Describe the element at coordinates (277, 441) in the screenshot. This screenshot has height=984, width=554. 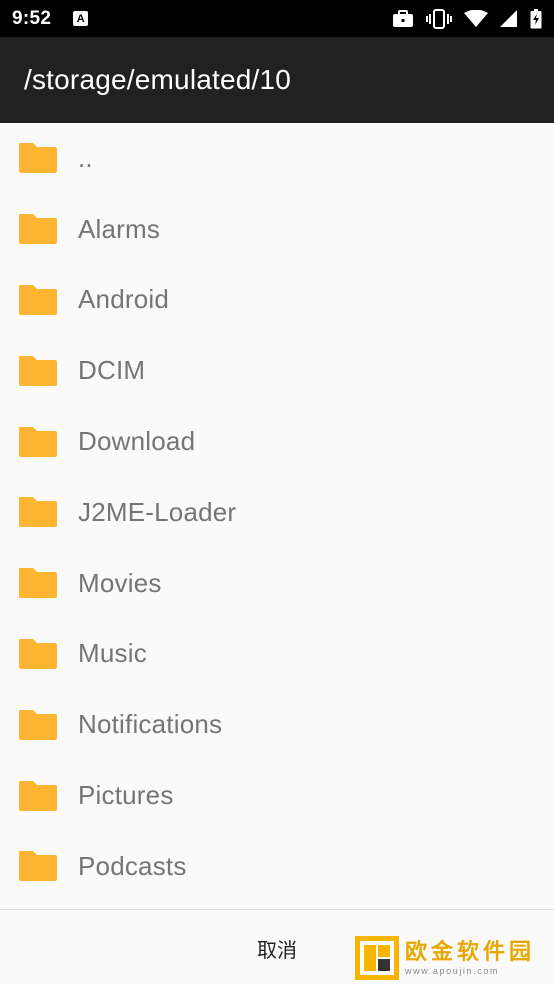
I see `folder-list-item: Download` at that location.